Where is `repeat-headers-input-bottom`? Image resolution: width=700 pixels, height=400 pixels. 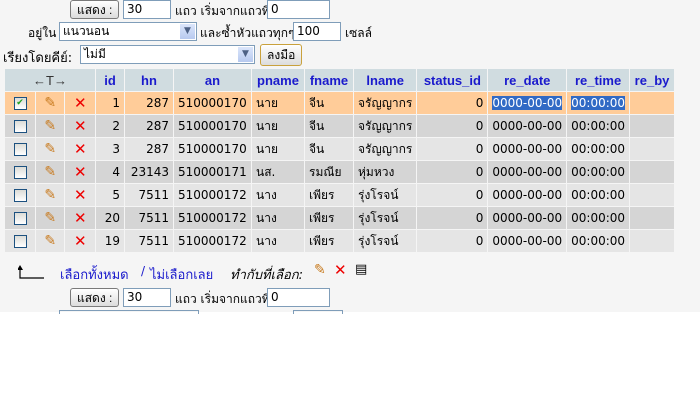 repeat-headers-input-bottom is located at coordinates (318, 312).